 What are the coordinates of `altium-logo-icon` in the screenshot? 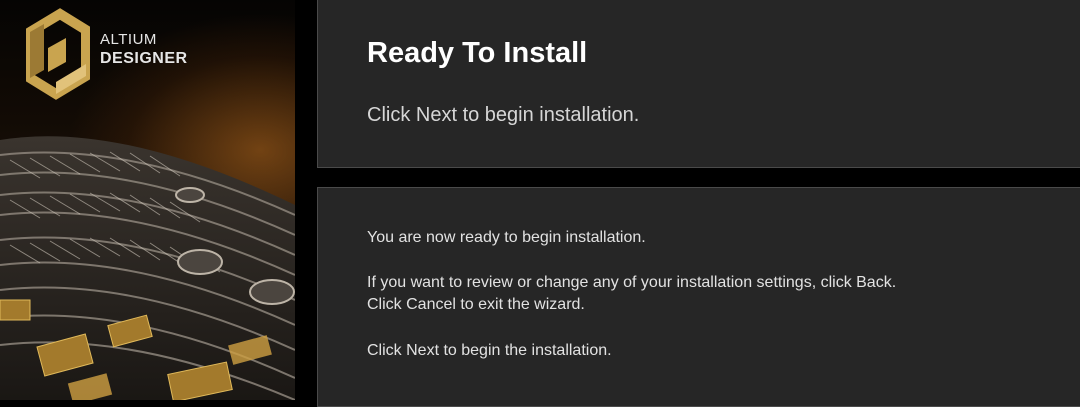 It's located at (58, 54).